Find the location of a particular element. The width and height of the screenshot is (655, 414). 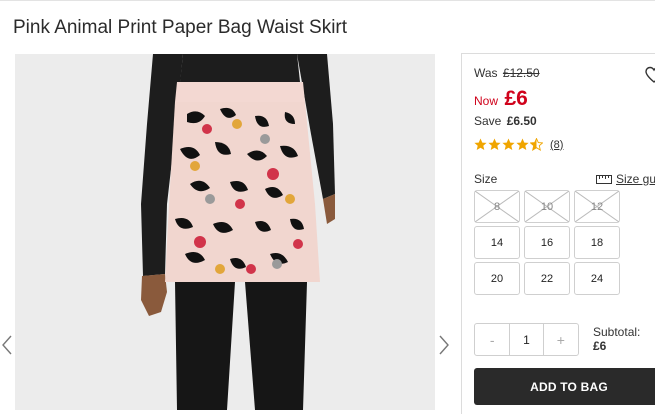

add-to-bag-button: ADD TO BAG is located at coordinates (564, 386).